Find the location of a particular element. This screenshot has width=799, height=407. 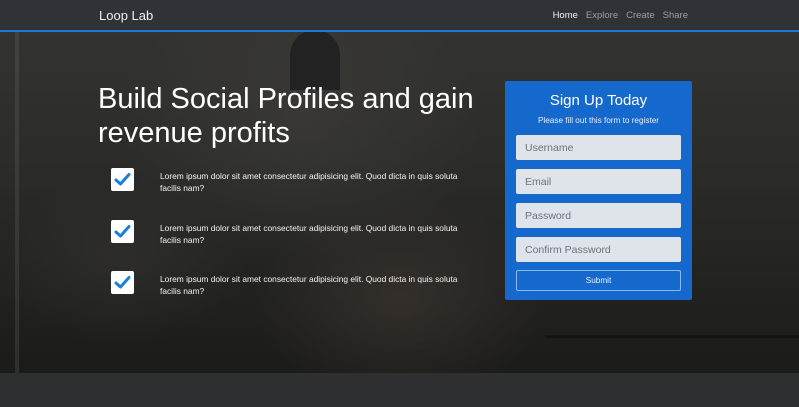

confirm-password-input is located at coordinates (598, 249).